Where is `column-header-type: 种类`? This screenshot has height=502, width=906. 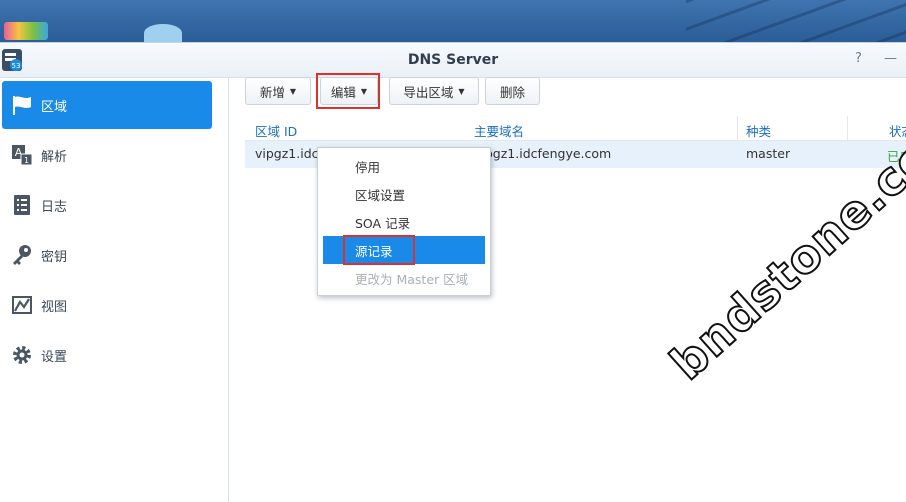
column-header-type: 种类 is located at coordinates (758, 130).